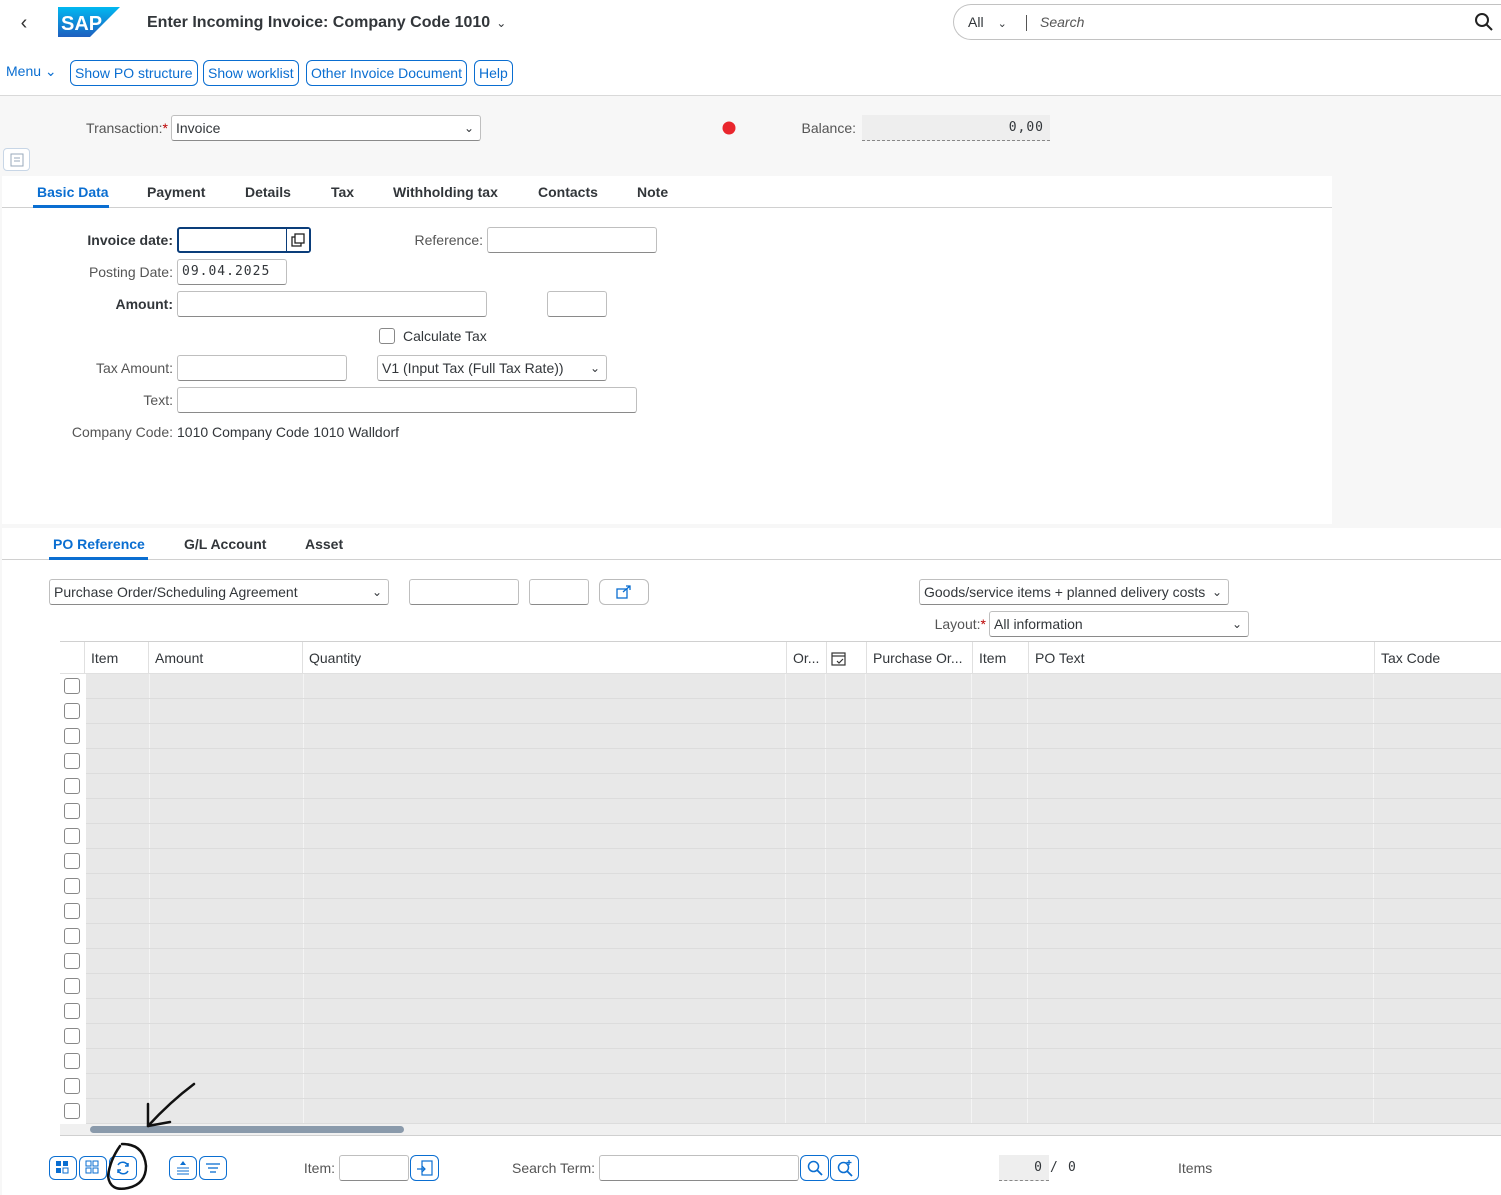 This screenshot has height=1195, width=1501. What do you see at coordinates (176, 192) in the screenshot?
I see `tab-payment: Payment` at bounding box center [176, 192].